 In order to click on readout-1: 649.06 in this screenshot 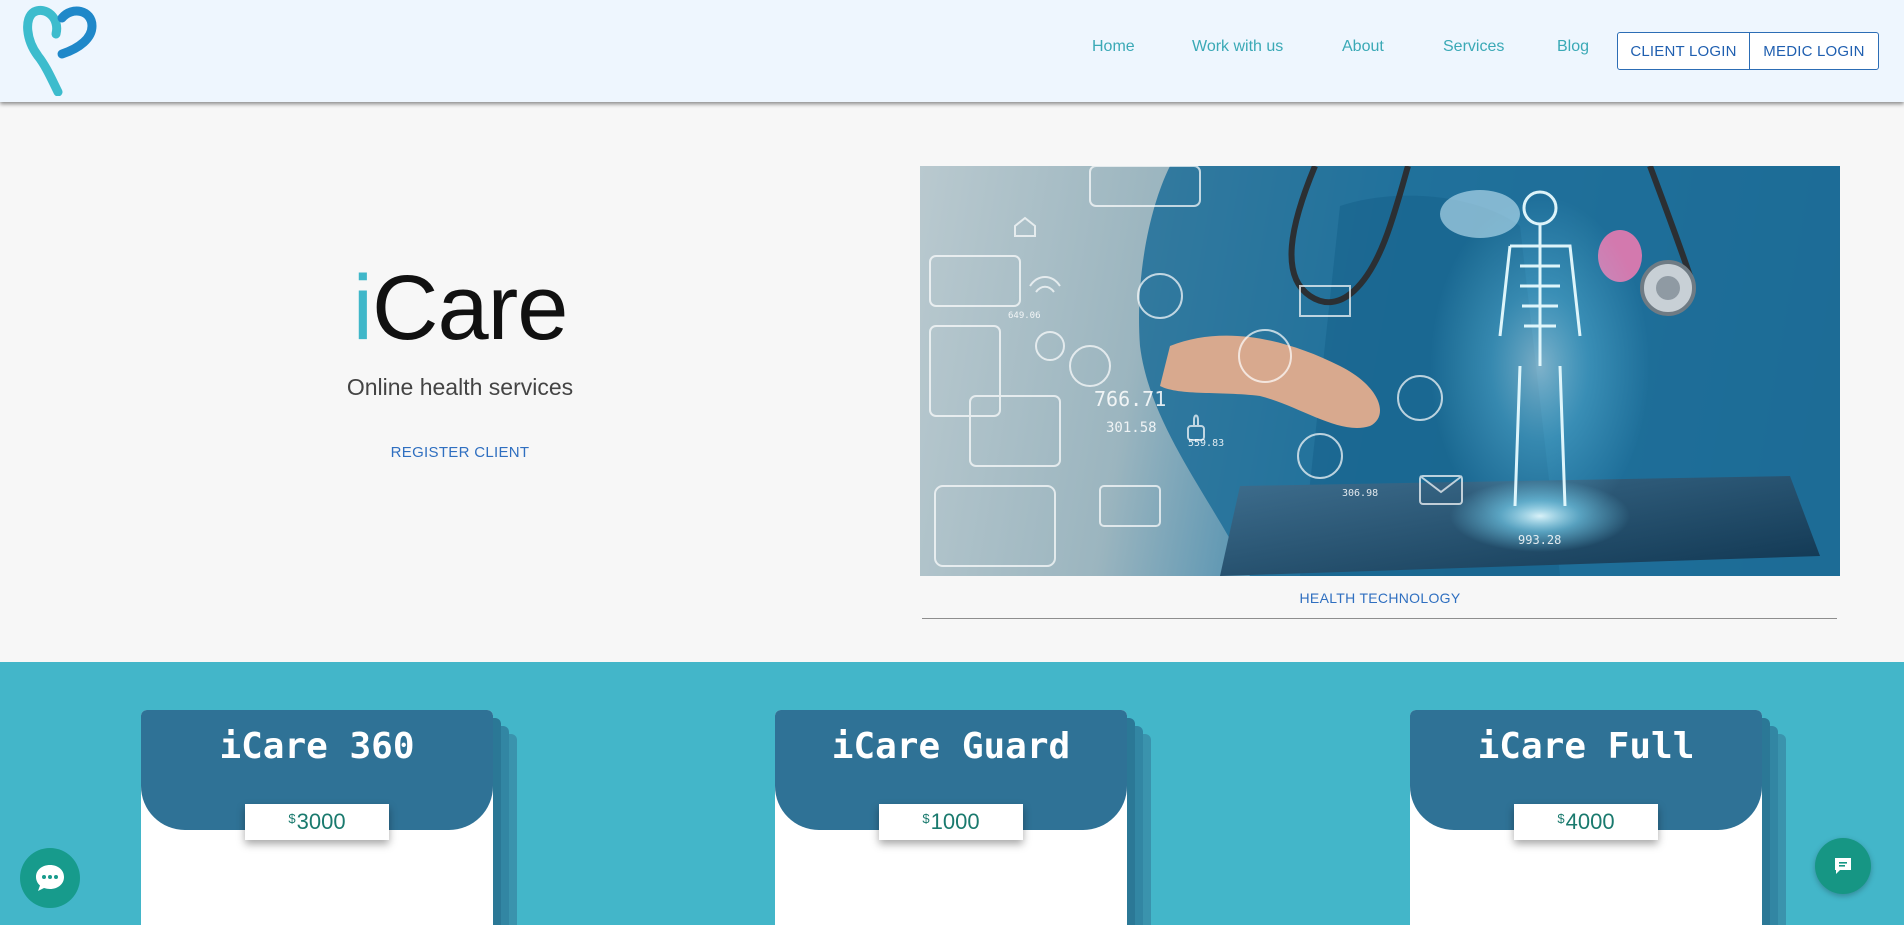, I will do `click(1024, 316)`.